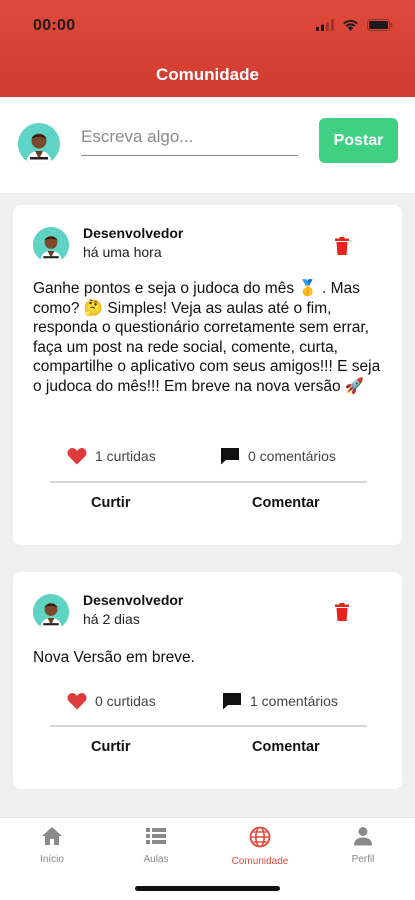  I want to click on nav-label: Perfil, so click(363, 859).